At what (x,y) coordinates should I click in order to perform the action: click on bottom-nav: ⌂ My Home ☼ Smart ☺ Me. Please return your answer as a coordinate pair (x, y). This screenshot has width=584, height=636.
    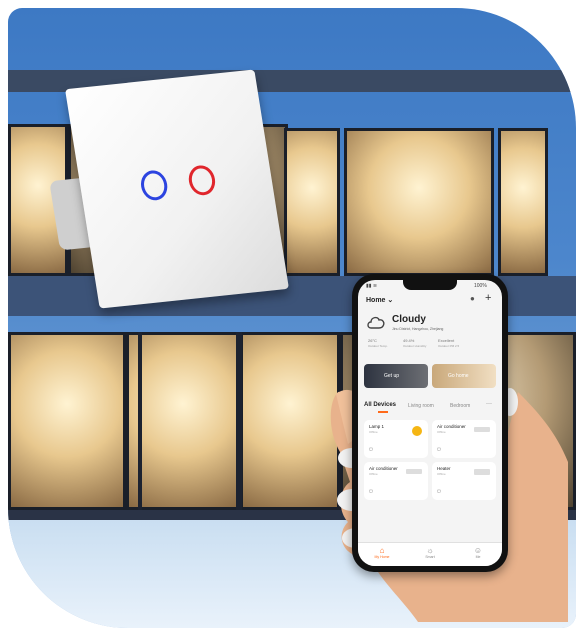
    Looking at the image, I should click on (430, 554).